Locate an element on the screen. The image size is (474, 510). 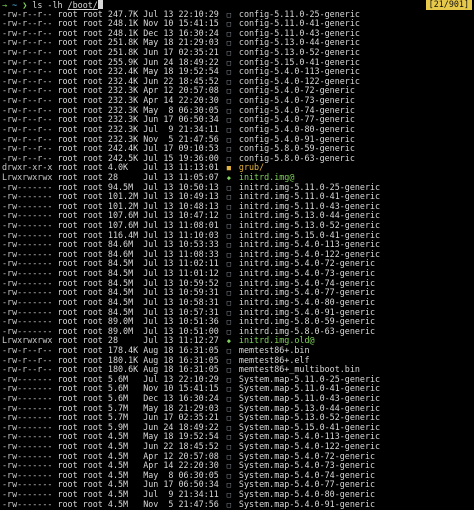
file-name: config-5.11.0-41-generic is located at coordinates (299, 23).